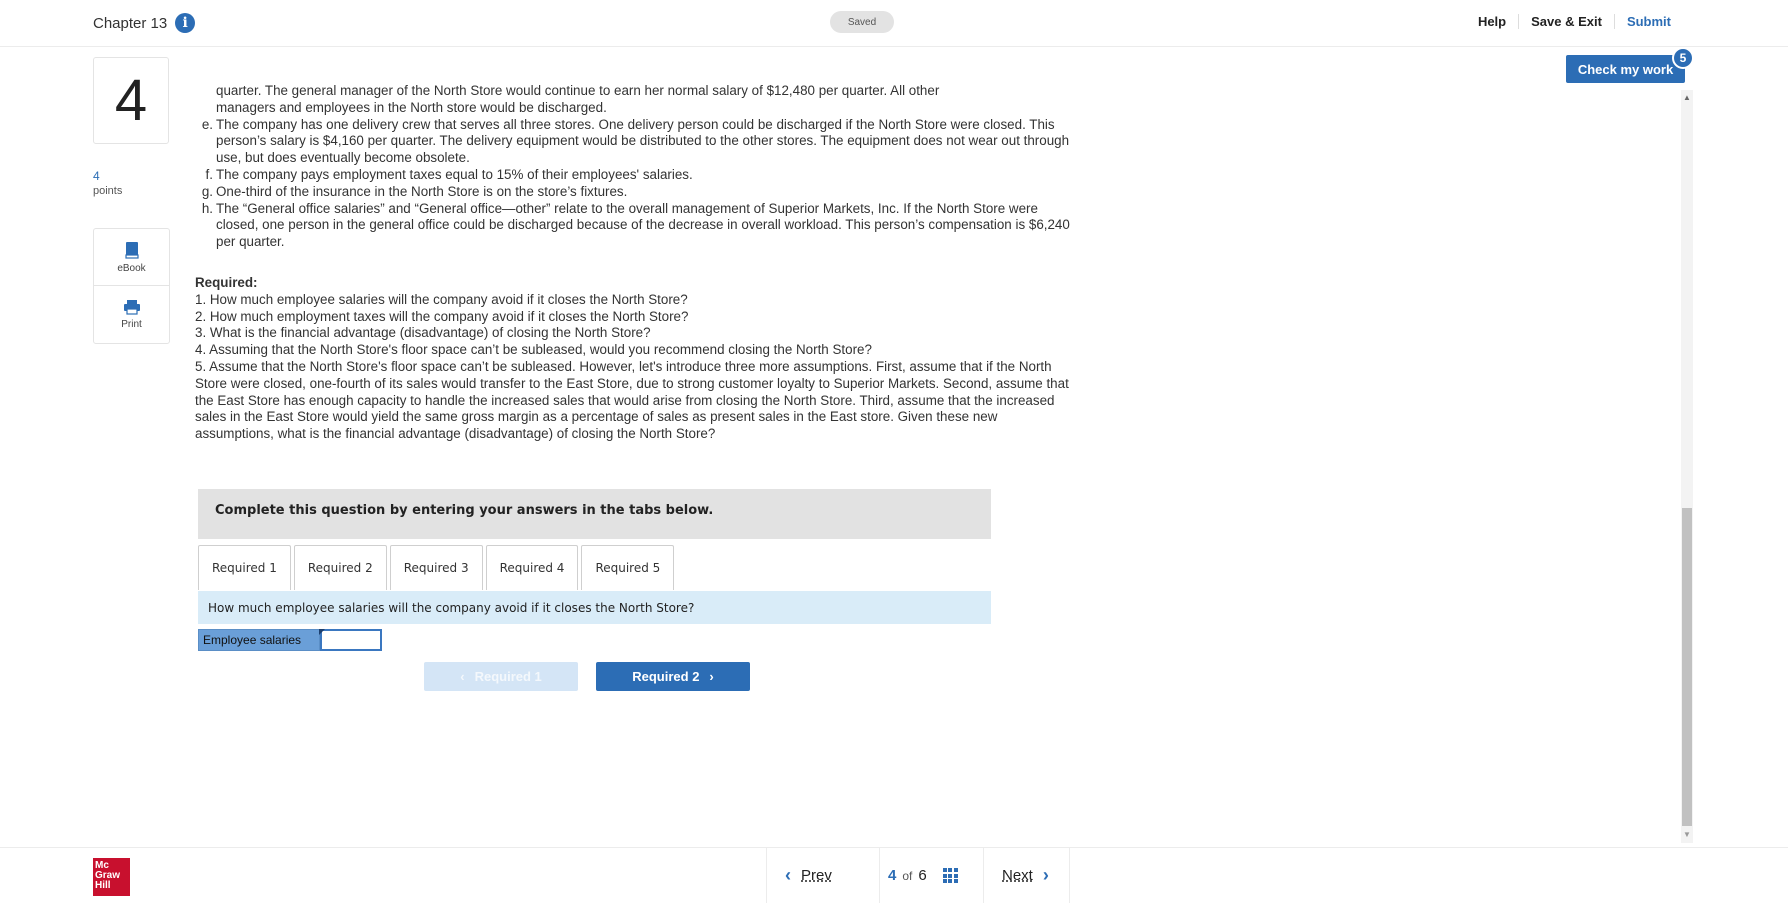 The height and width of the screenshot is (903, 1788). Describe the element at coordinates (628, 567) in the screenshot. I see `tab-required-5: Required 5` at that location.